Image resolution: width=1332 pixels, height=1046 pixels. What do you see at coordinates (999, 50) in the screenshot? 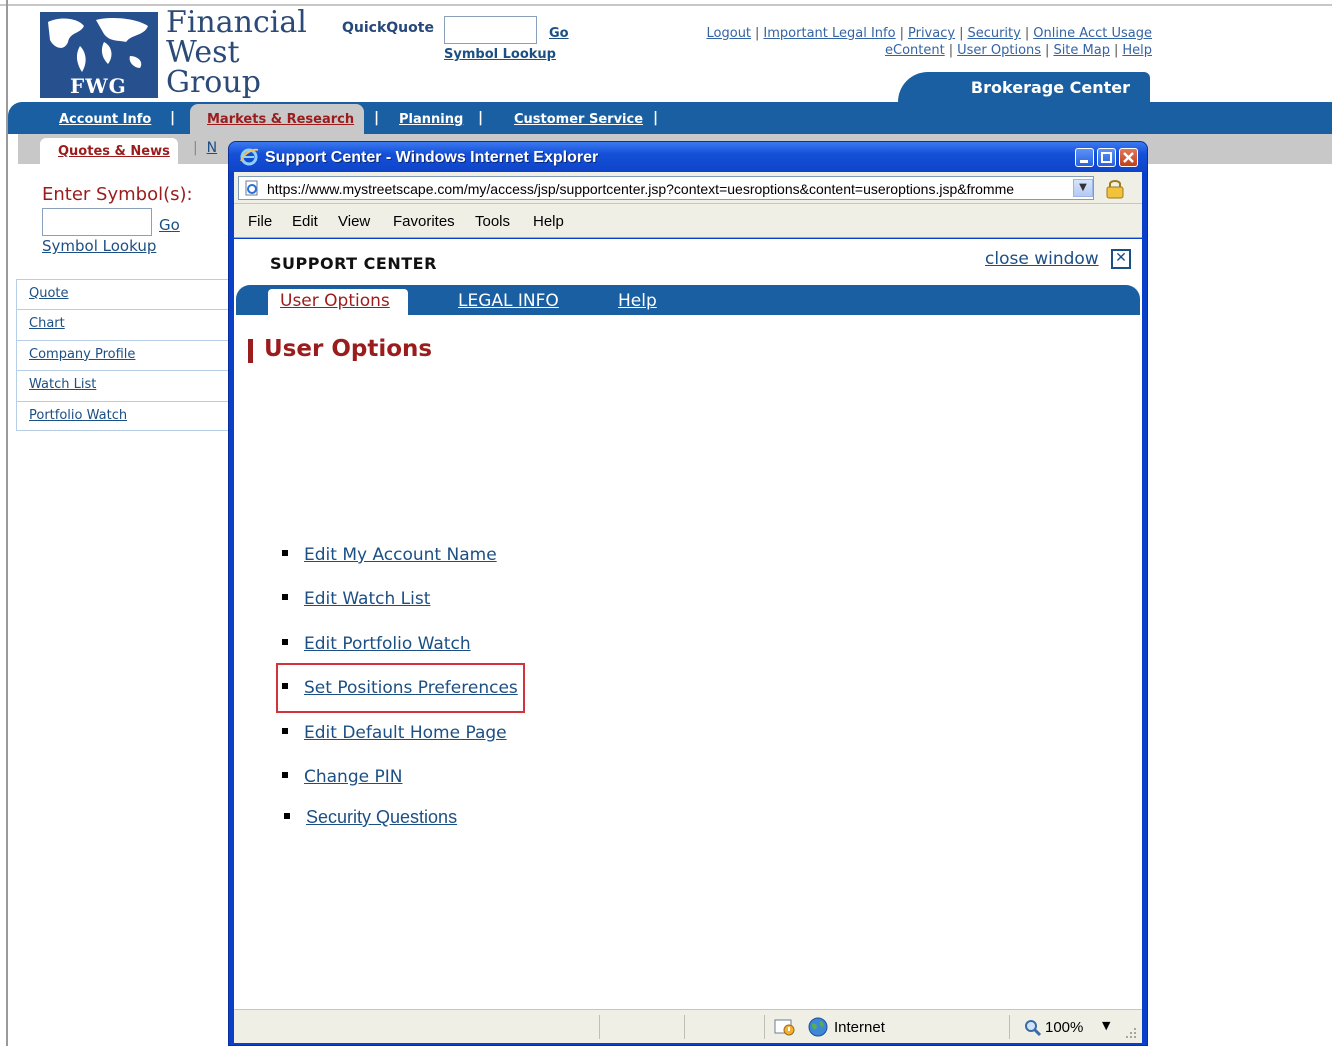
I see `user-options-link: User Options` at bounding box center [999, 50].